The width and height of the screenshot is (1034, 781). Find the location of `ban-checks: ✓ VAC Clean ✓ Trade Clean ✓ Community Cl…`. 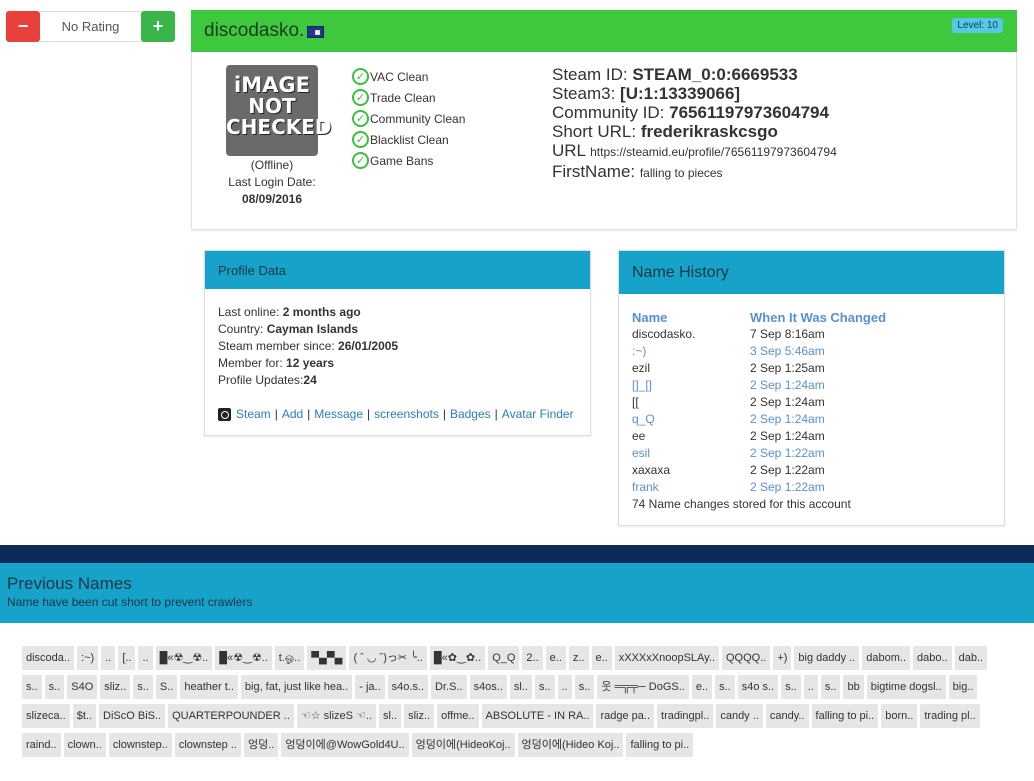

ban-checks: ✓ VAC Clean ✓ Trade Clean ✓ Community Cl… is located at coordinates (408, 118).